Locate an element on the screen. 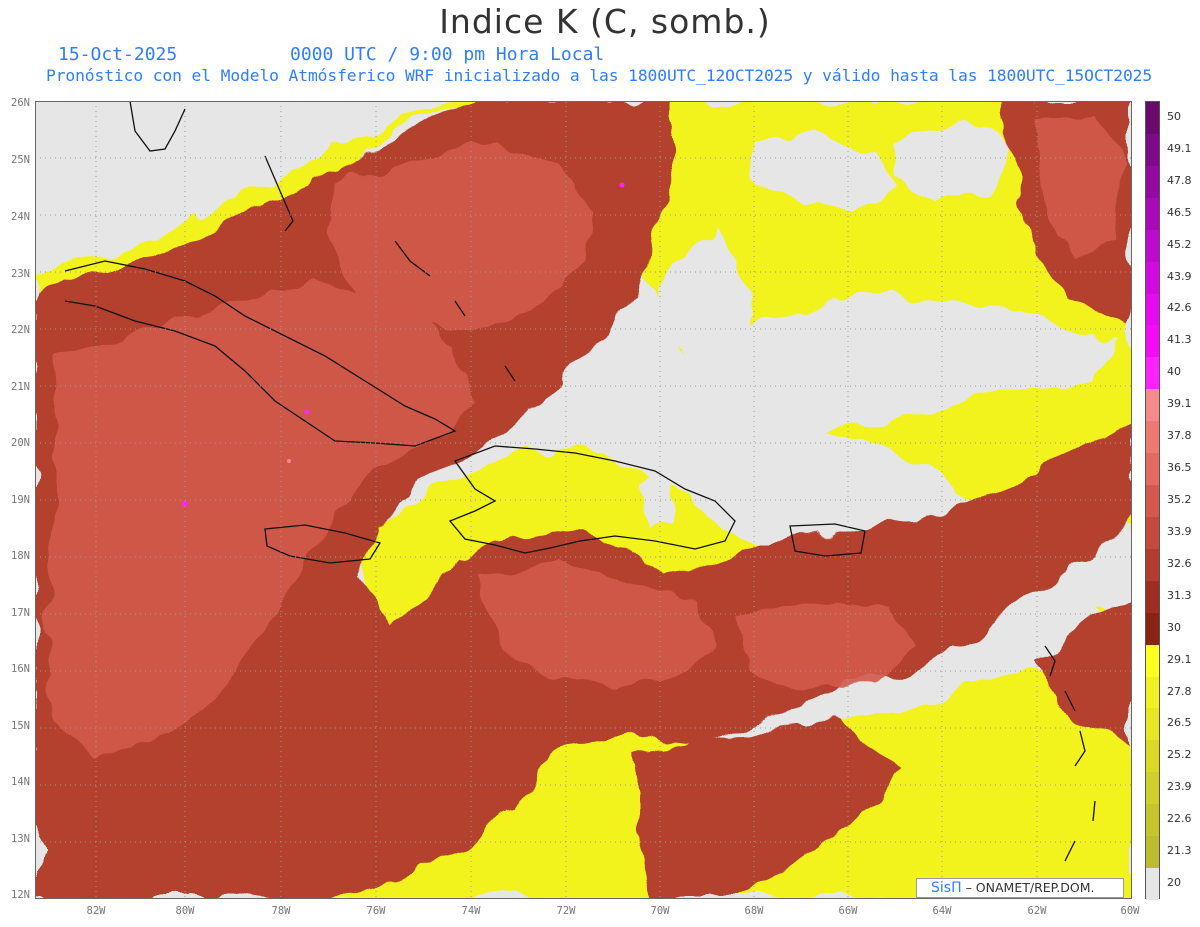 The width and height of the screenshot is (1200, 927). colorbar-label: 49.1 is located at coordinates (1179, 148).